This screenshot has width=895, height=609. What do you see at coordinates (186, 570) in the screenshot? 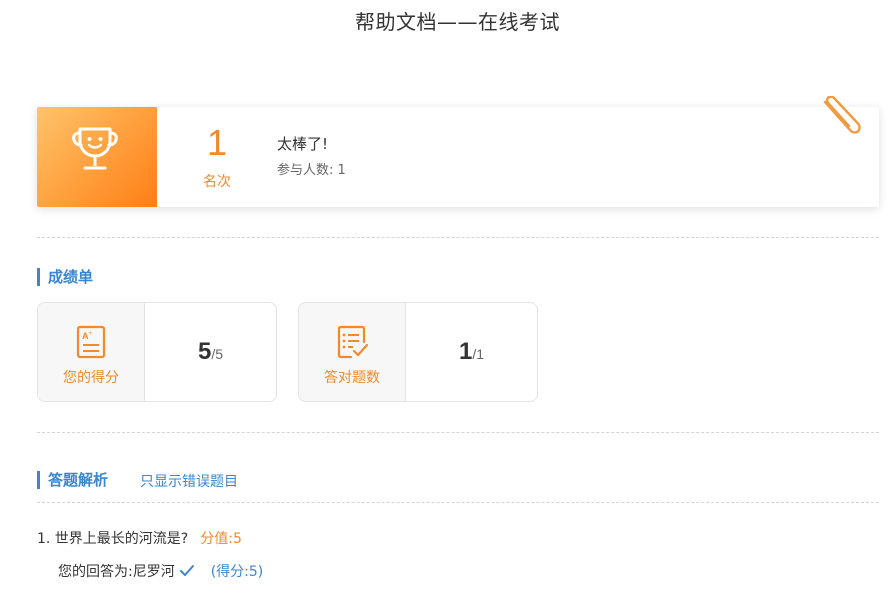
I see `checkmark-icon` at bounding box center [186, 570].